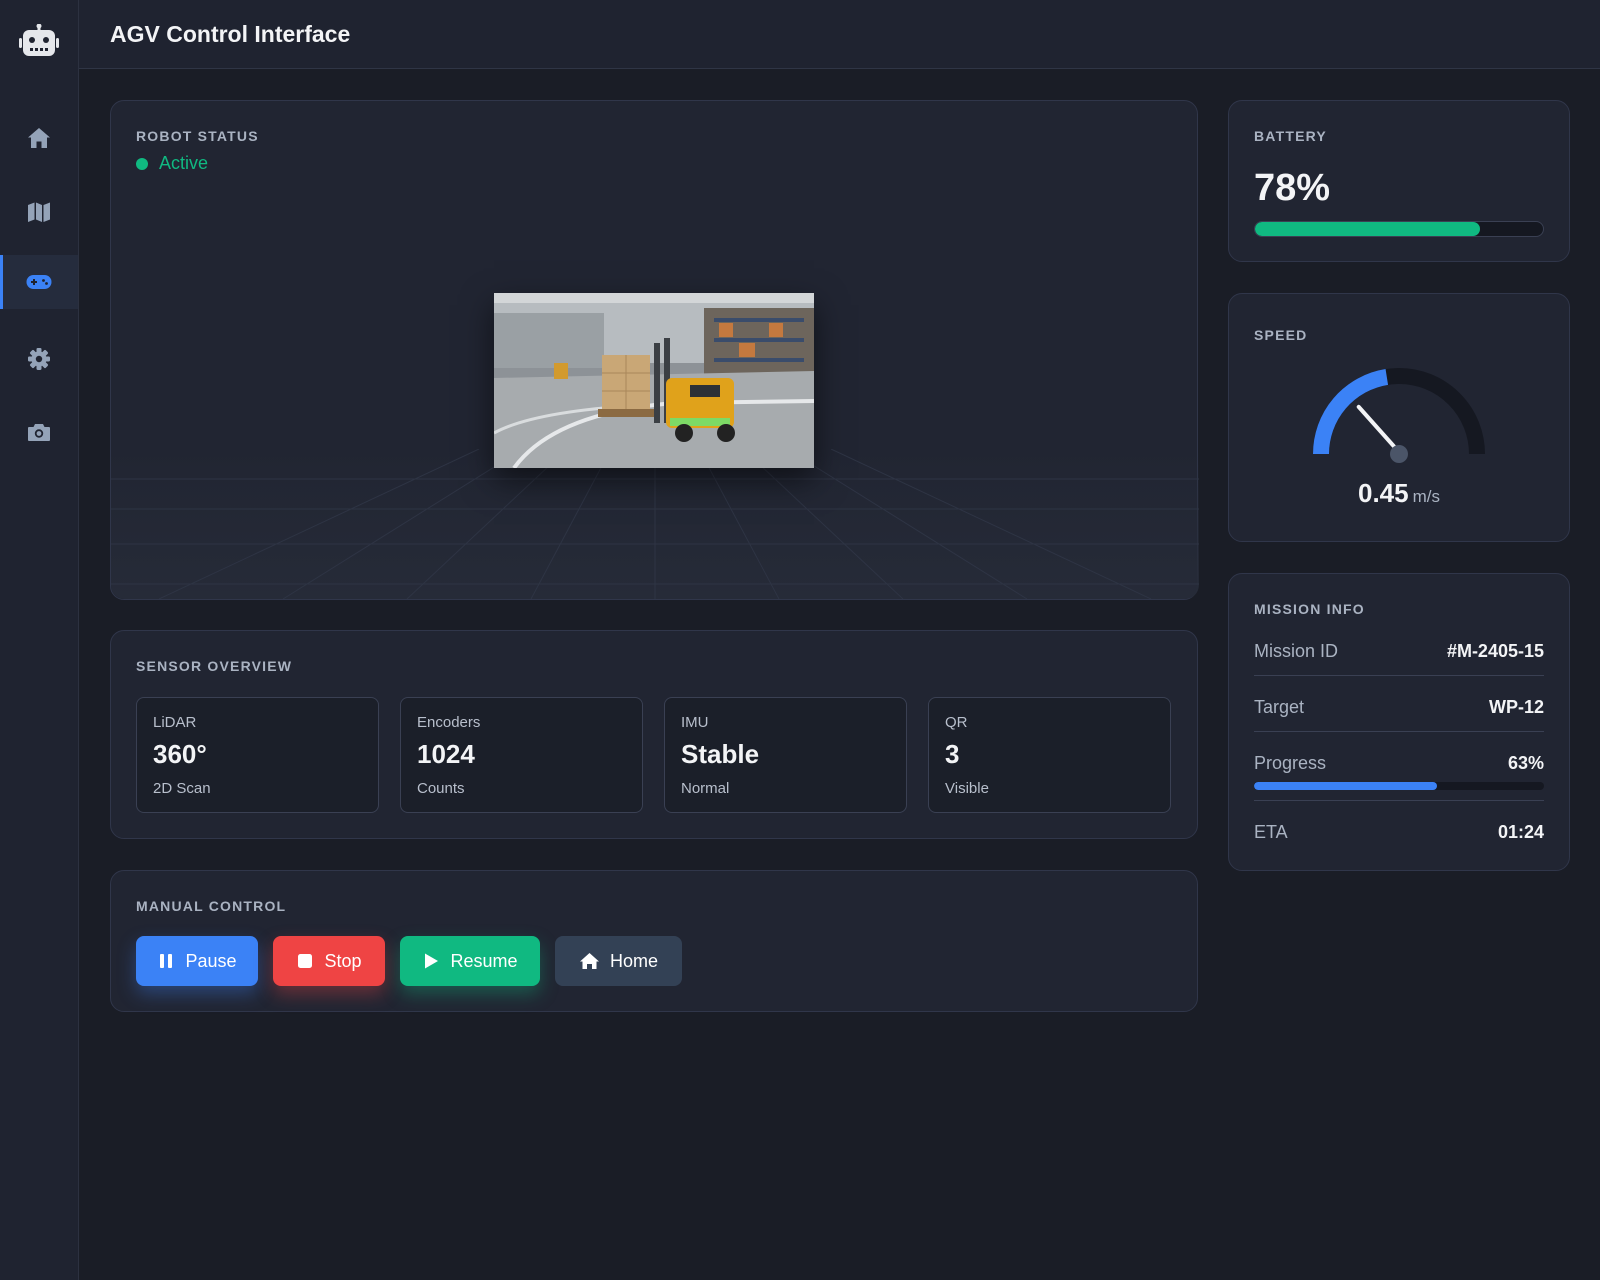  Describe the element at coordinates (1516, 707) in the screenshot. I see `target-value: WP-12` at that location.